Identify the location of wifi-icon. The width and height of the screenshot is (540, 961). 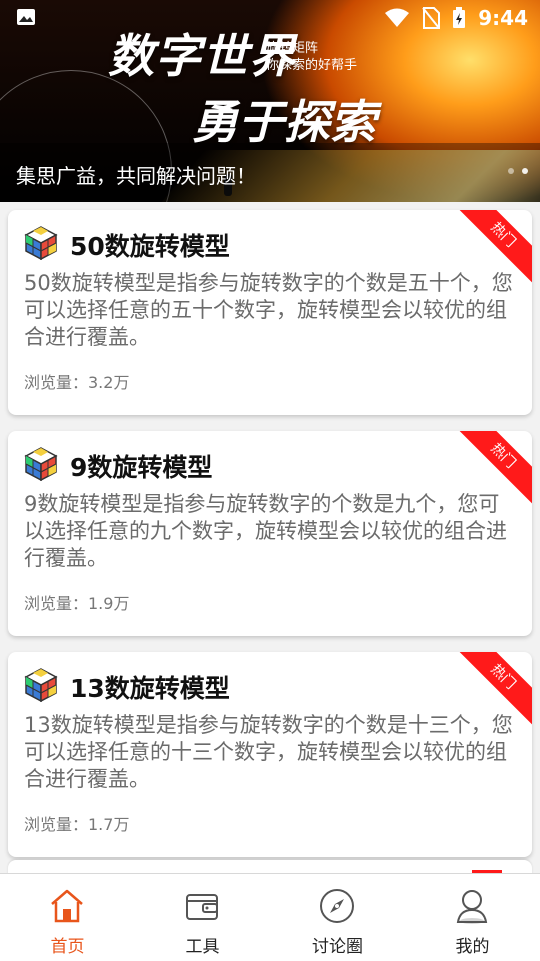
(397, 17).